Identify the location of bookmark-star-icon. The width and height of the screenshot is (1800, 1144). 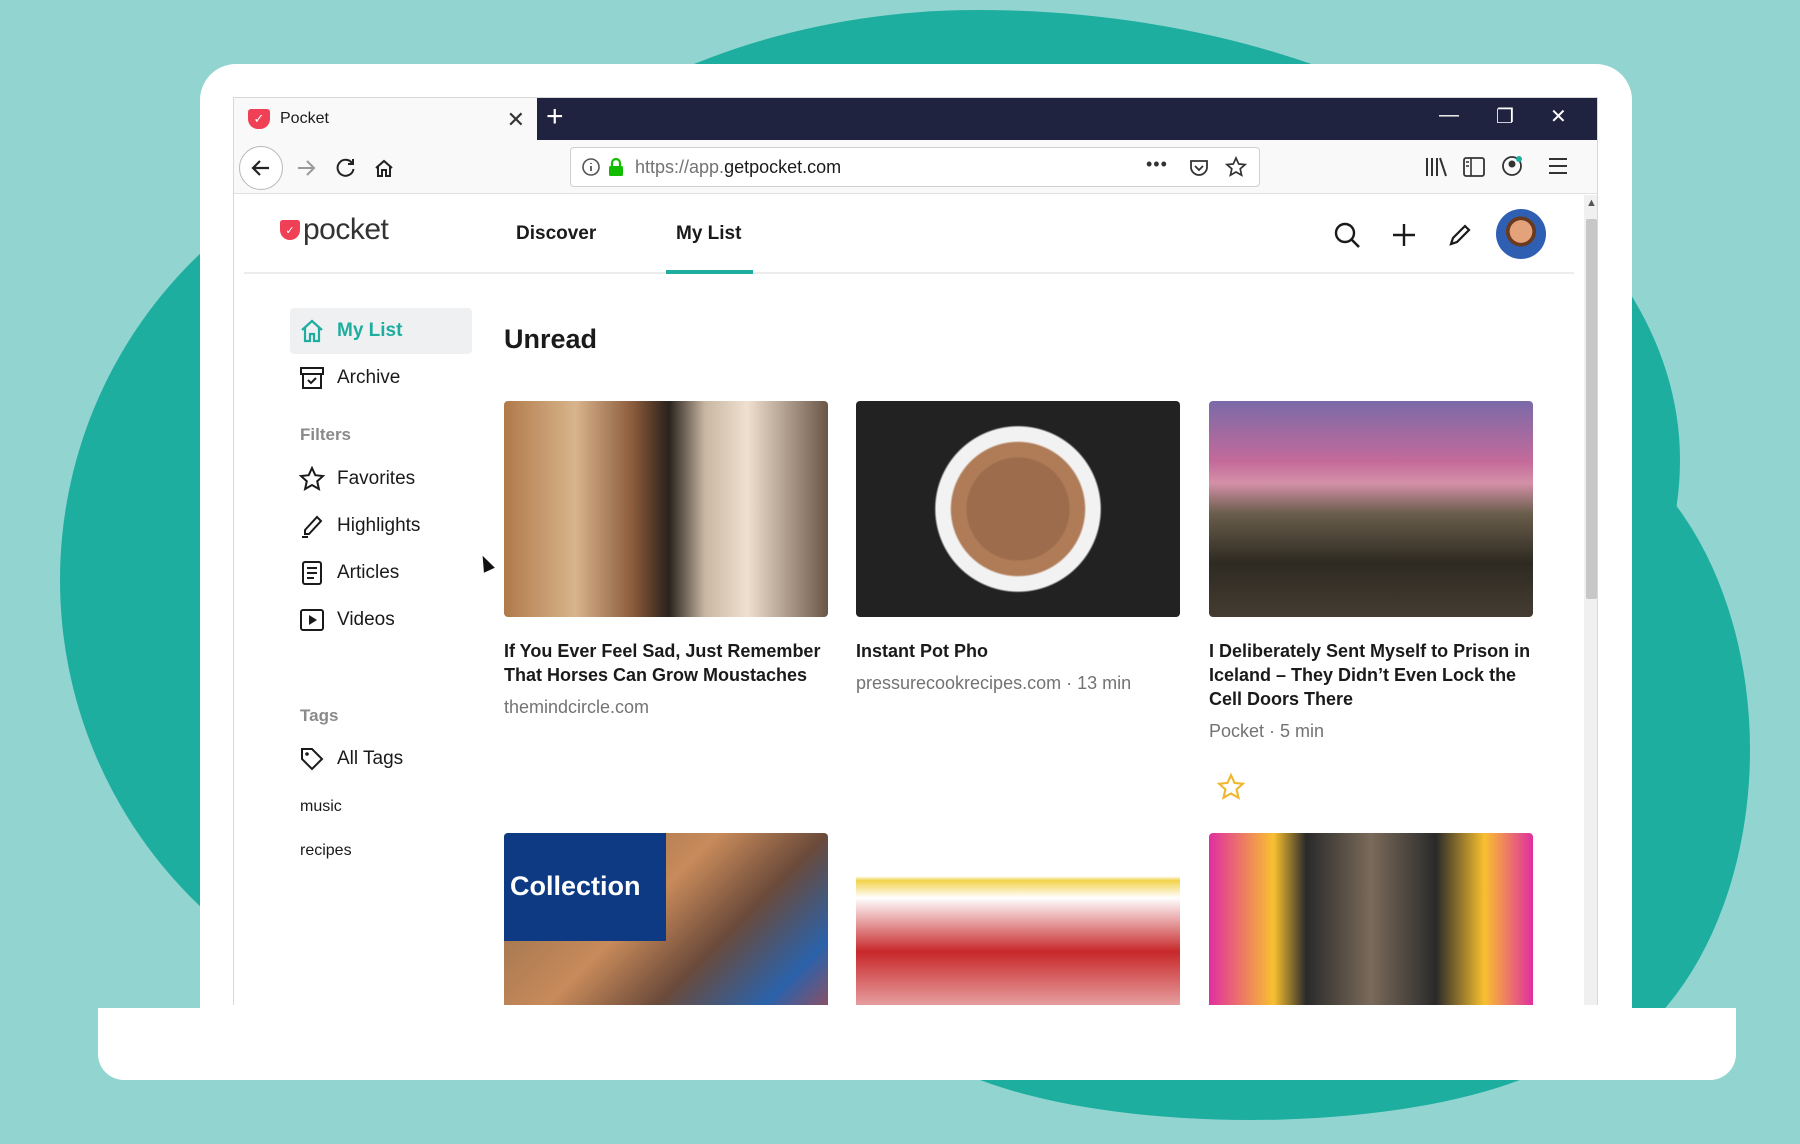
(1236, 167).